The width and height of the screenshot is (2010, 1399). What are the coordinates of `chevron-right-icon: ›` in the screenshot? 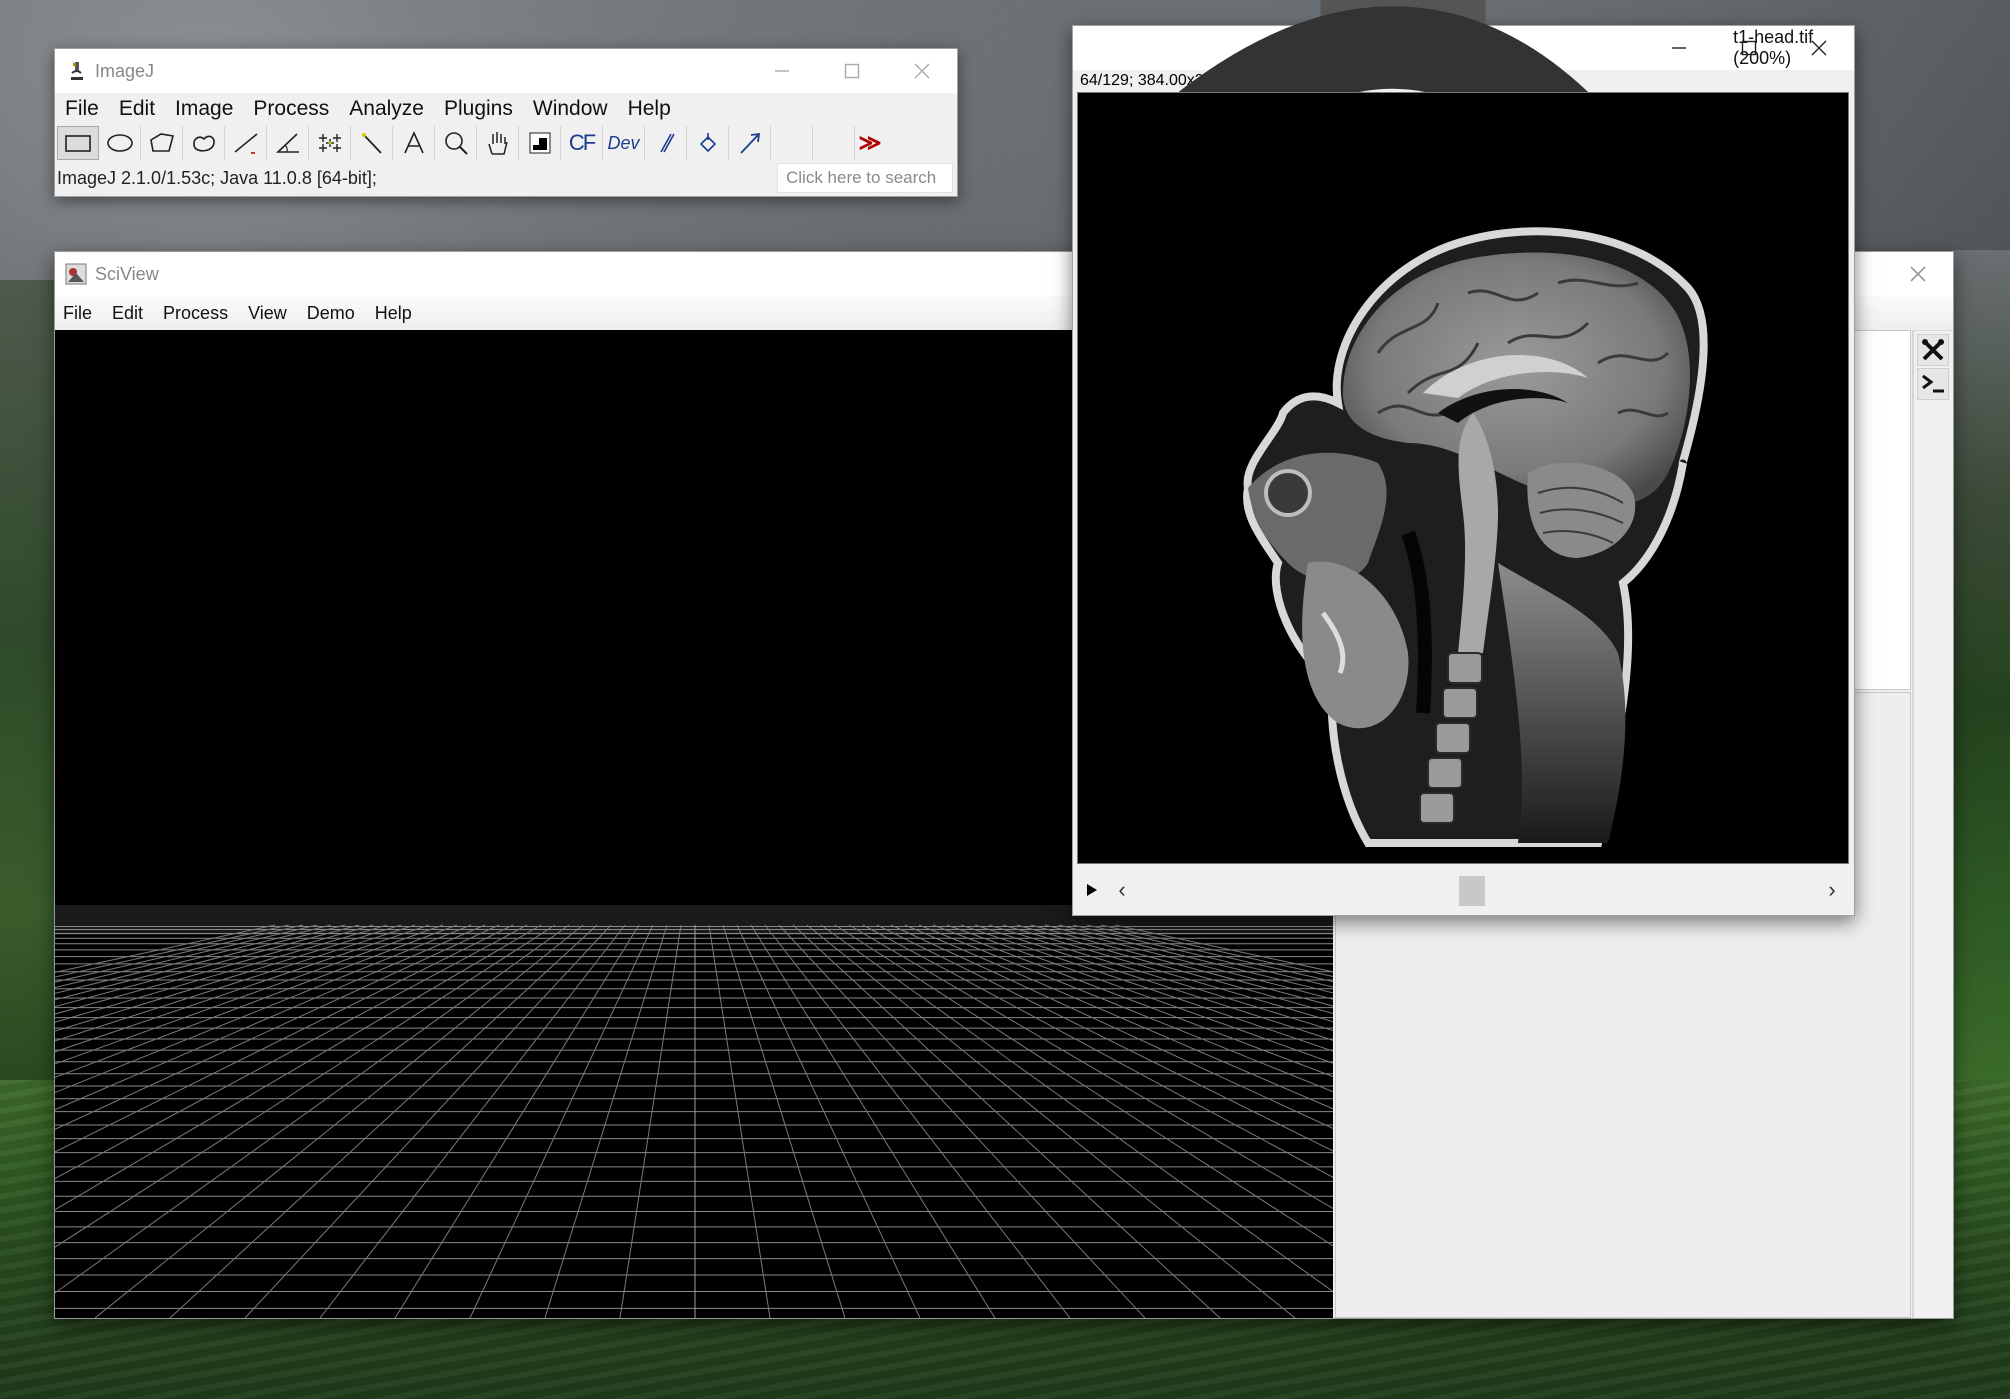 It's located at (1832, 889).